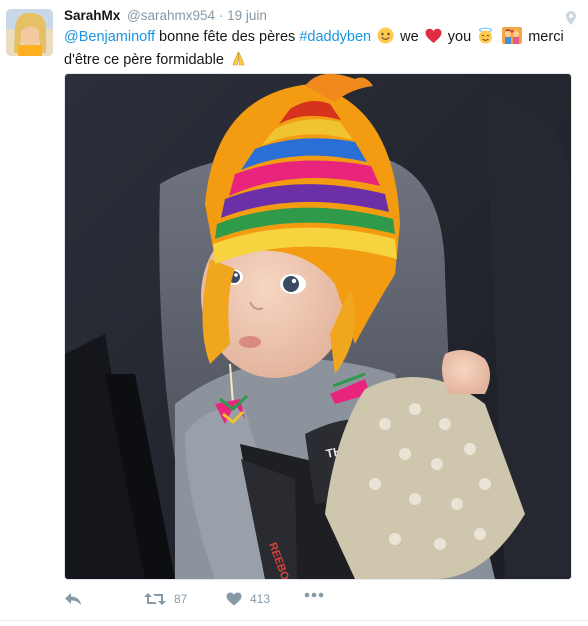 The image size is (588, 626). What do you see at coordinates (459, 37) in the screenshot?
I see `tweet-text-part3: you` at bounding box center [459, 37].